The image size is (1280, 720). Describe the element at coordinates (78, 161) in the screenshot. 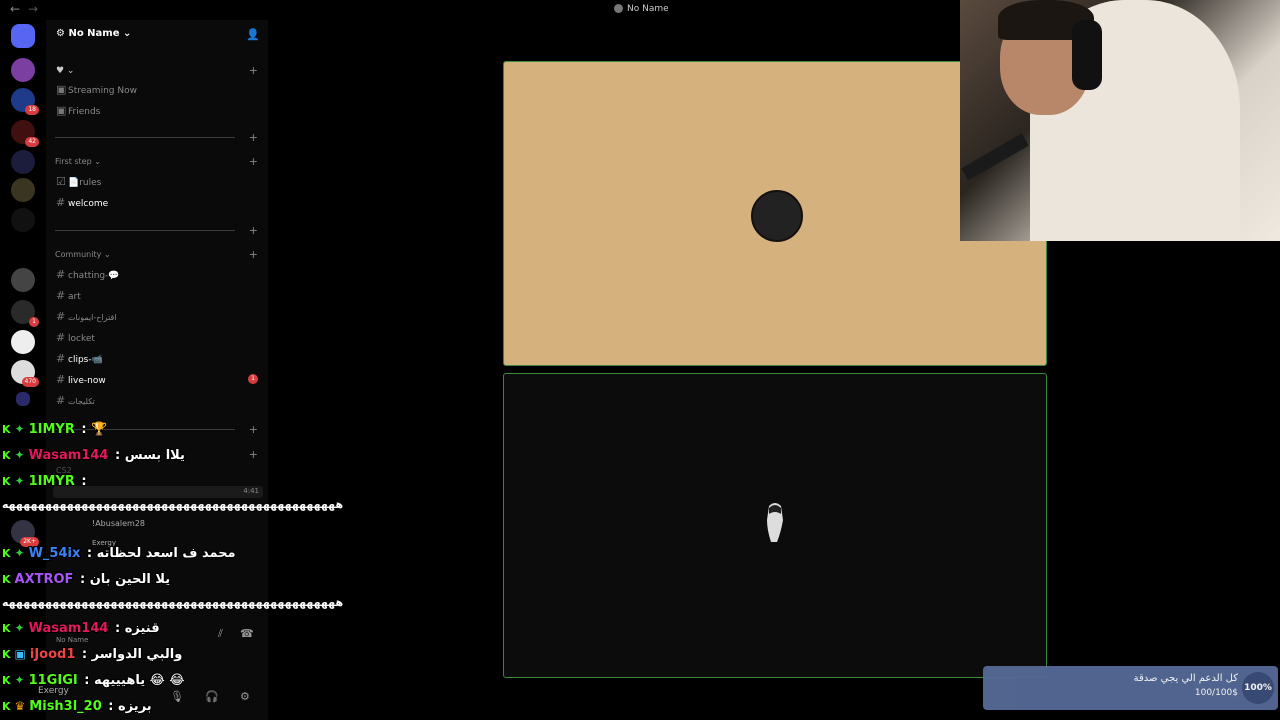

I see `category-first-step: First step ⌄` at that location.